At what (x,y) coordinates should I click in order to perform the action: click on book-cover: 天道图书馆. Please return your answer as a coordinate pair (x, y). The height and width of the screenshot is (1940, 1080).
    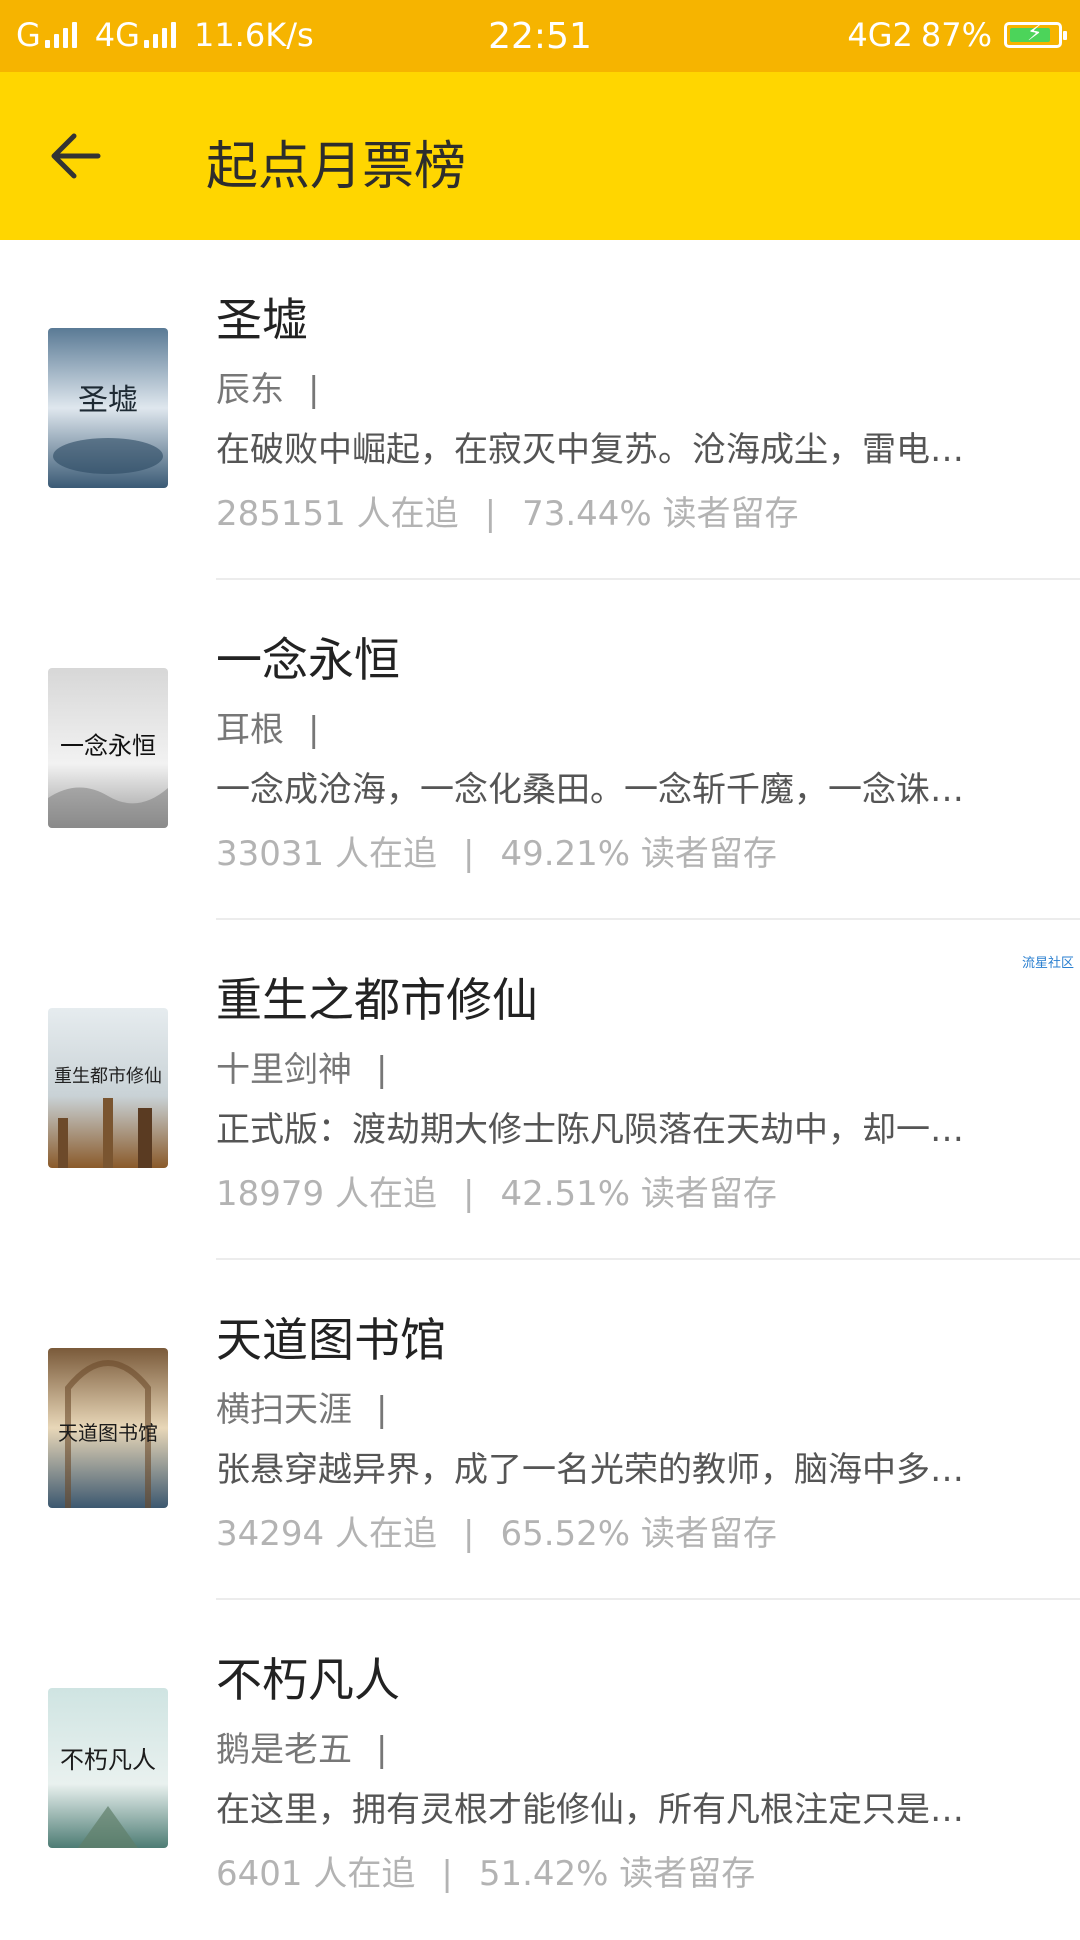
    Looking at the image, I should click on (108, 1428).